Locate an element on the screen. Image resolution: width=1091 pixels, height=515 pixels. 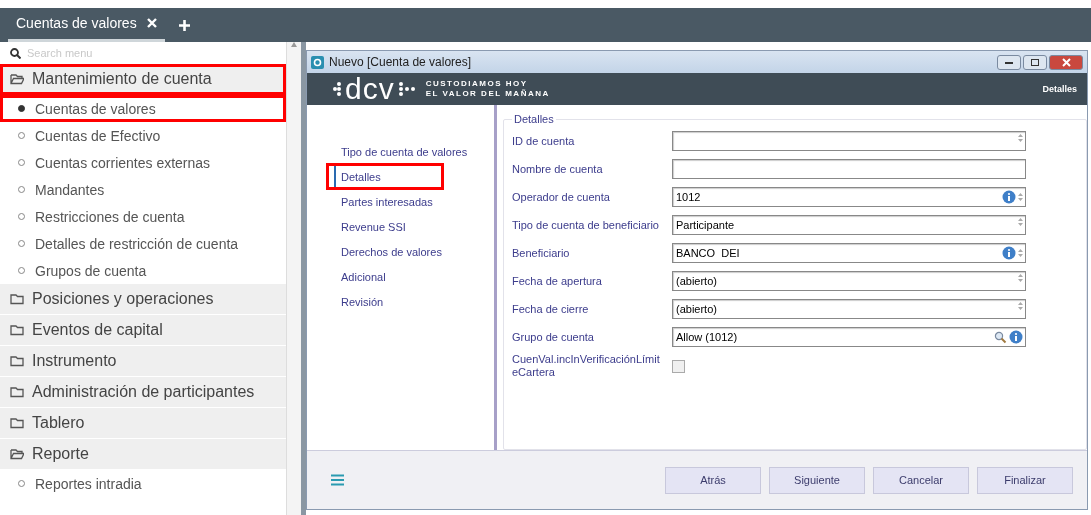
menu-item: Cuentas de valores is located at coordinates (143, 108).